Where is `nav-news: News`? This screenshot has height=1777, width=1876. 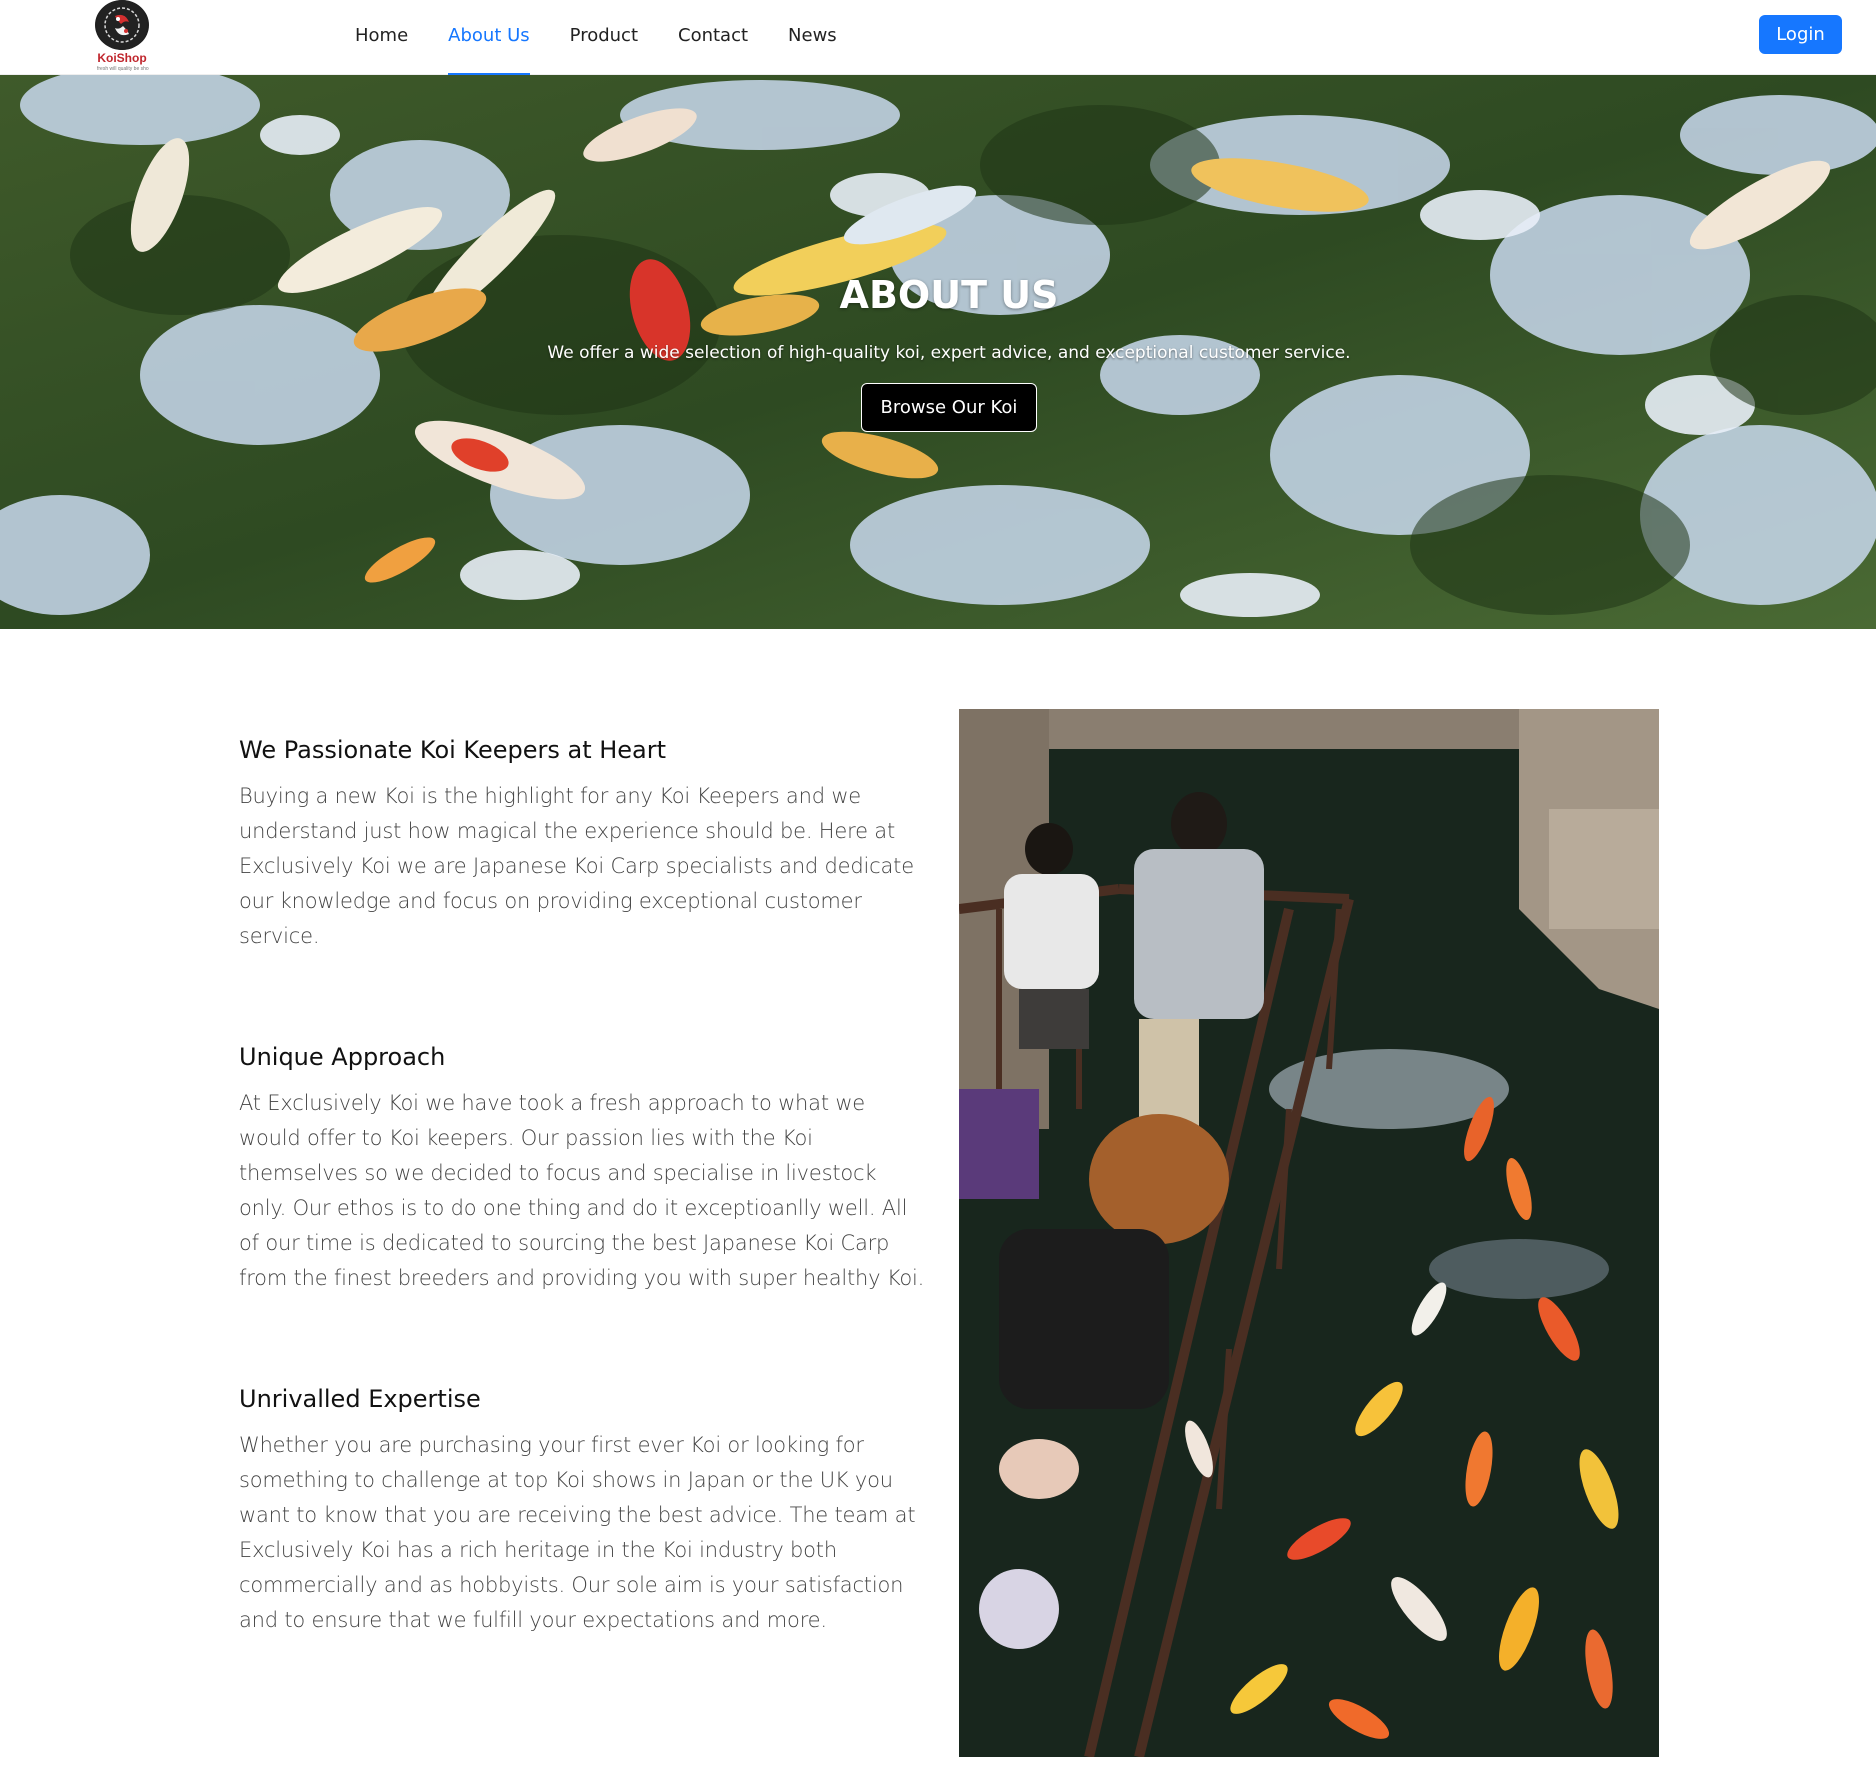
nav-news: News is located at coordinates (812, 37).